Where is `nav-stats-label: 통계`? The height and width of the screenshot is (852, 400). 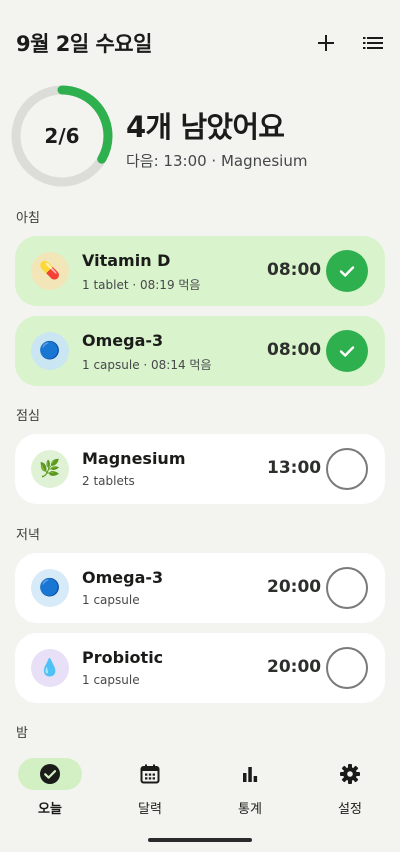
nav-stats-label: 통계 is located at coordinates (250, 809).